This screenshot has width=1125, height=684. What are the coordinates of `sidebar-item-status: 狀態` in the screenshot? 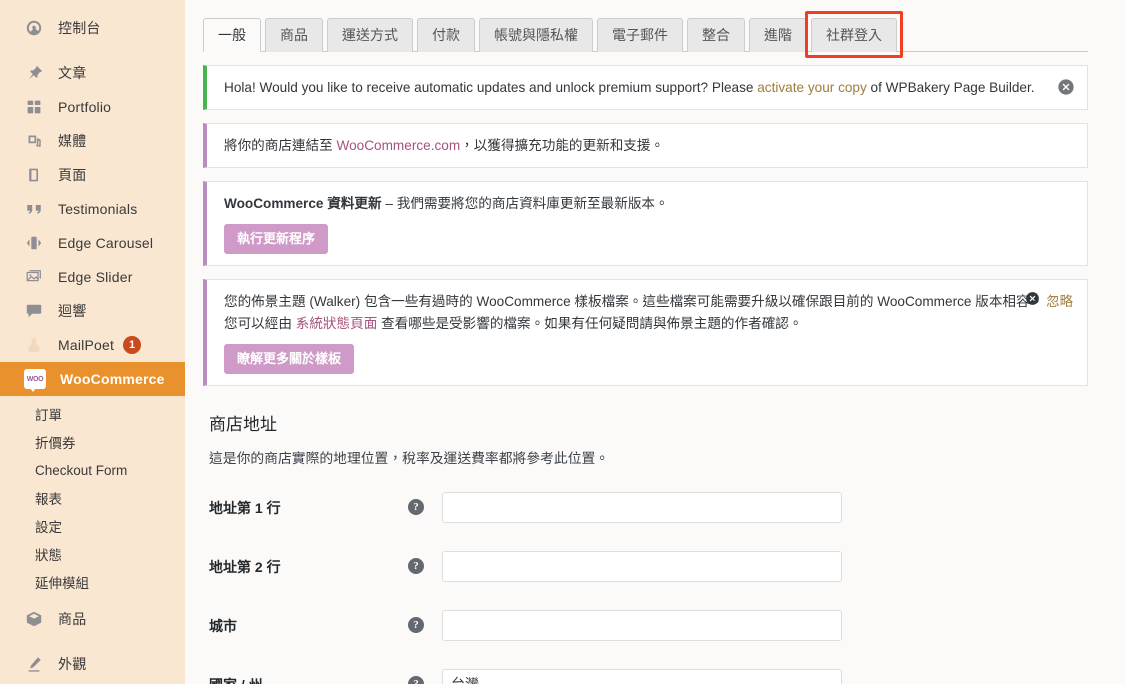 It's located at (92, 554).